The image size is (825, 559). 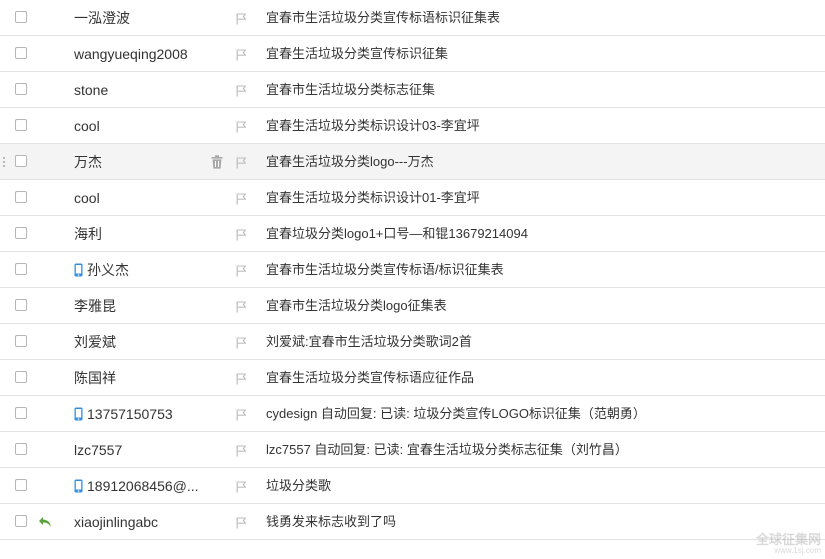 What do you see at coordinates (357, 54) in the screenshot?
I see `subject: 宜春生活垃圾分类宣传标识征集` at bounding box center [357, 54].